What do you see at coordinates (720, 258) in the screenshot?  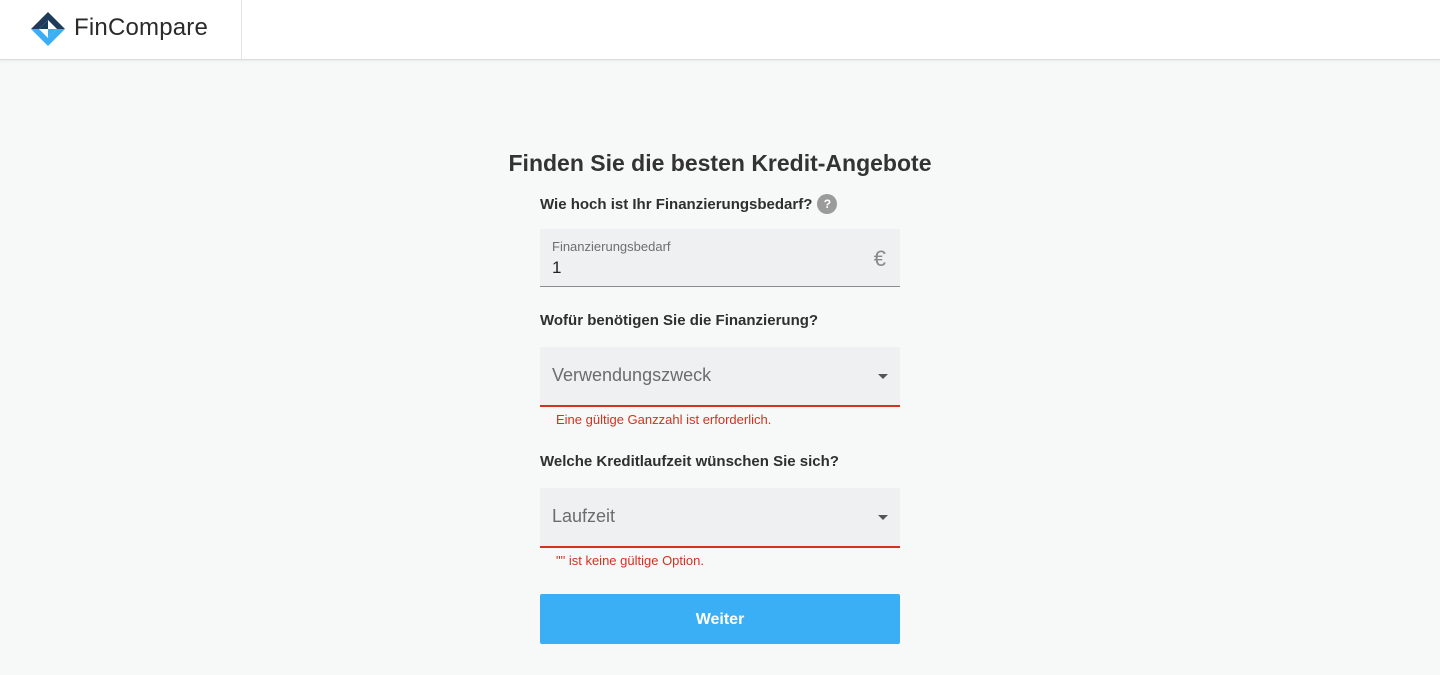 I see `amount-field: Finanzierungsbedarf 1 €` at bounding box center [720, 258].